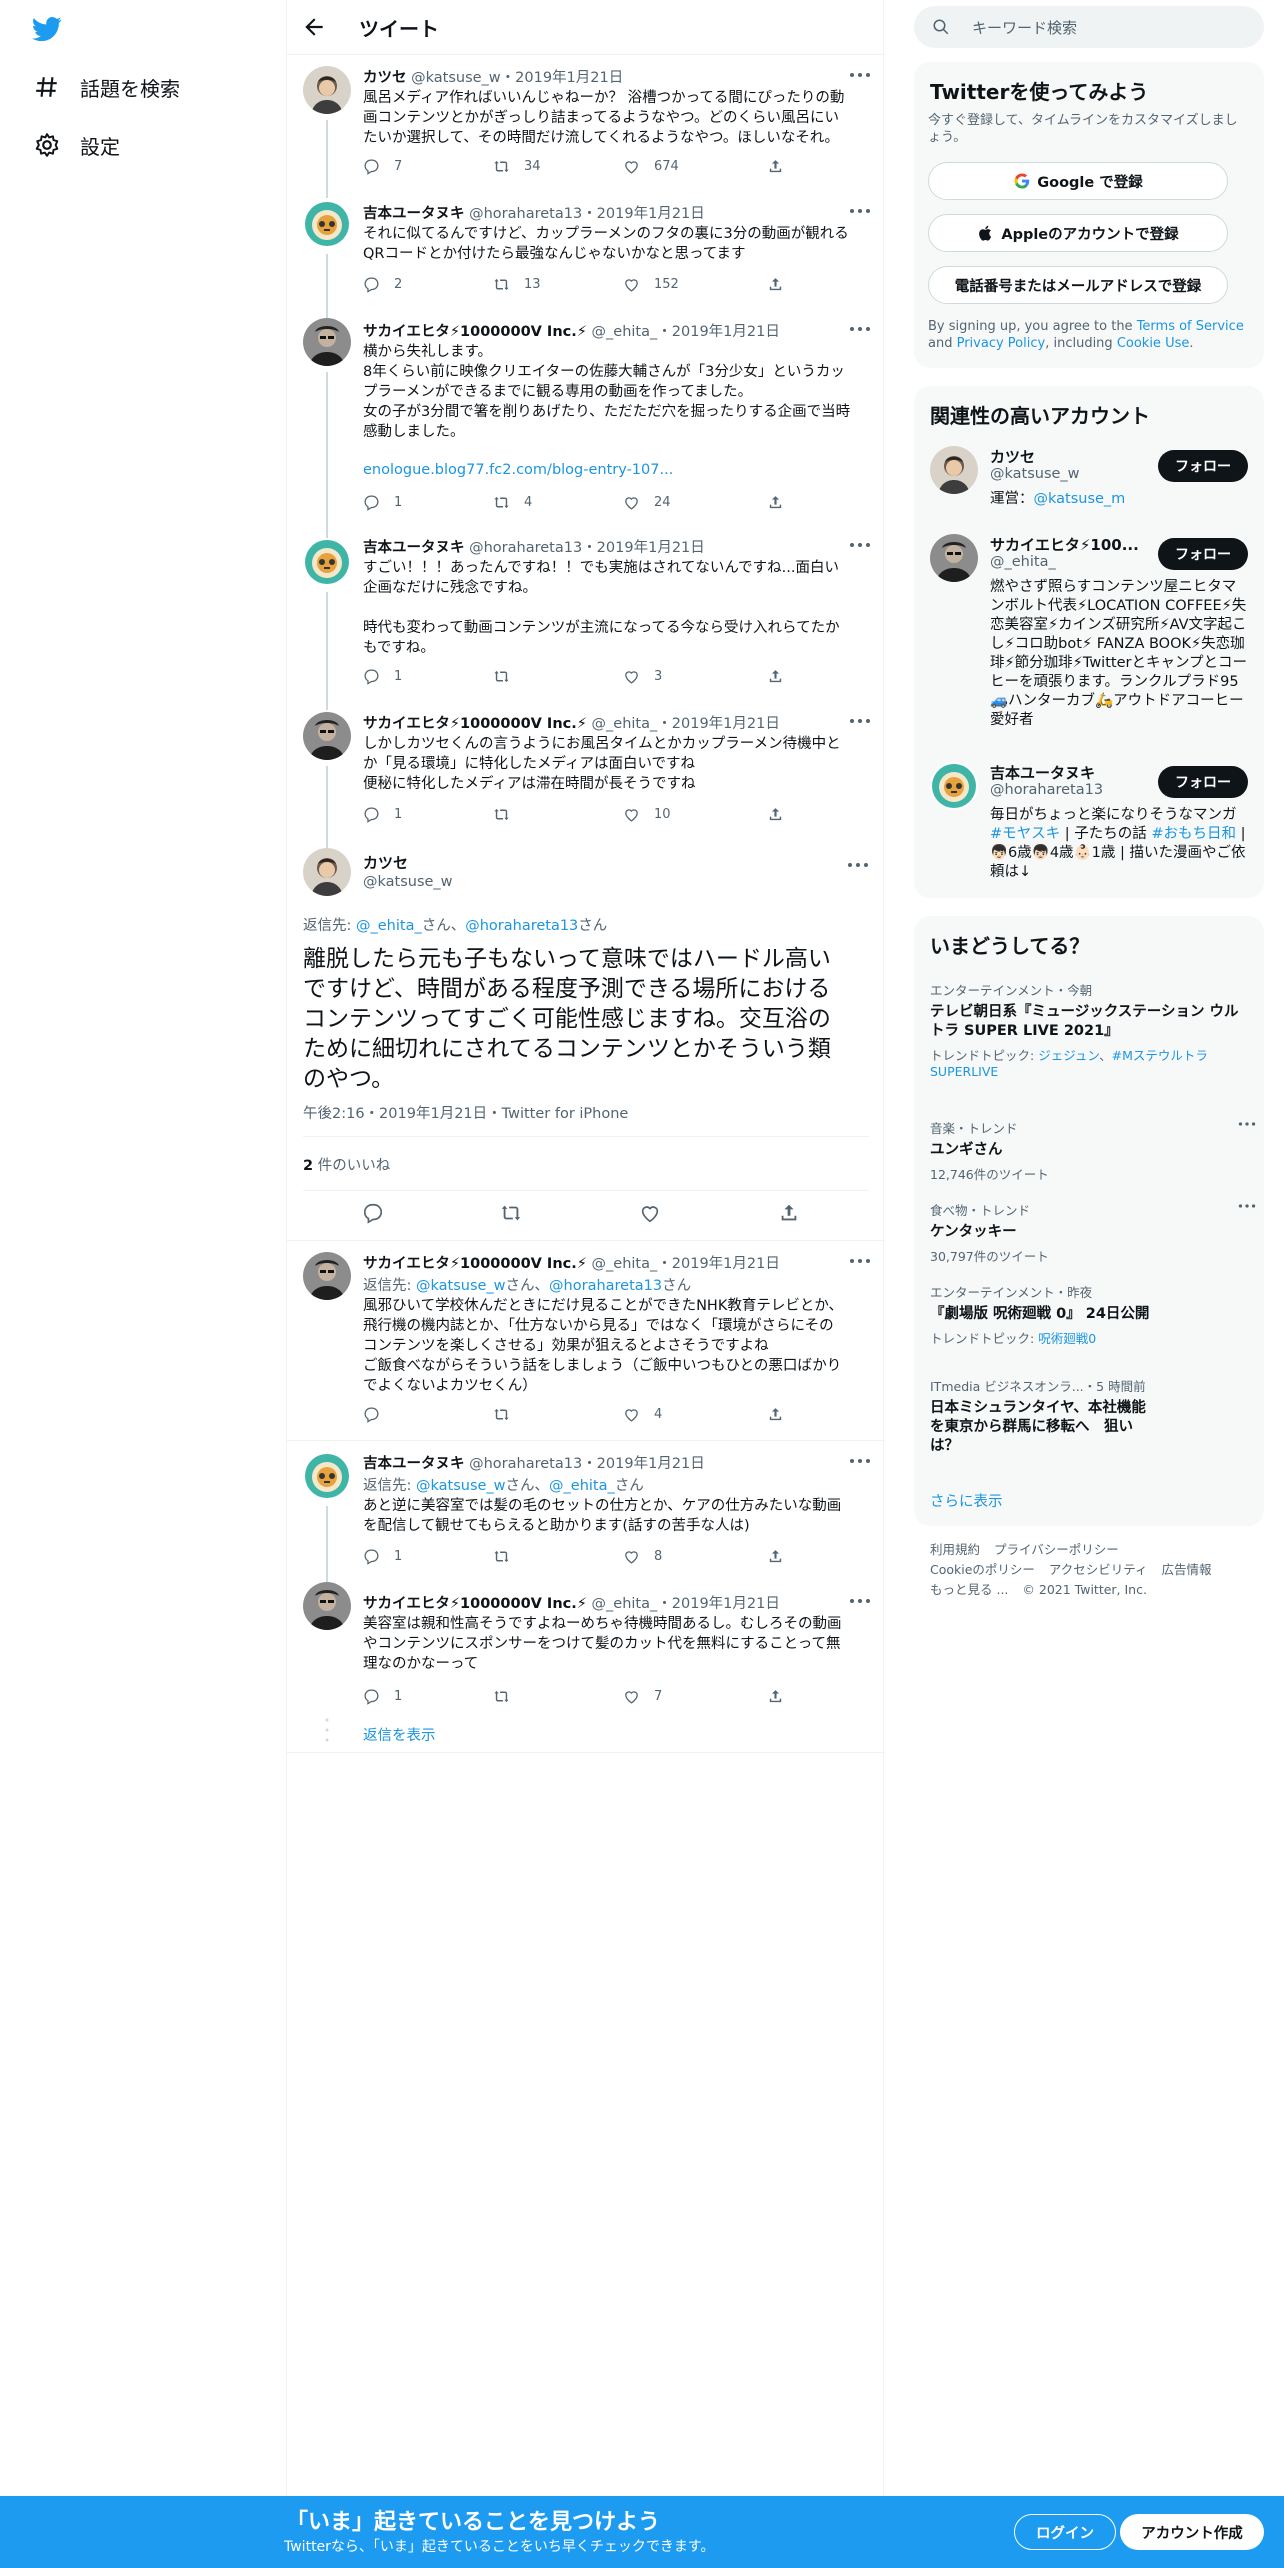 Image resolution: width=1284 pixels, height=2568 pixels. Describe the element at coordinates (77, 145) in the screenshot. I see `nav-settings: 設定` at that location.